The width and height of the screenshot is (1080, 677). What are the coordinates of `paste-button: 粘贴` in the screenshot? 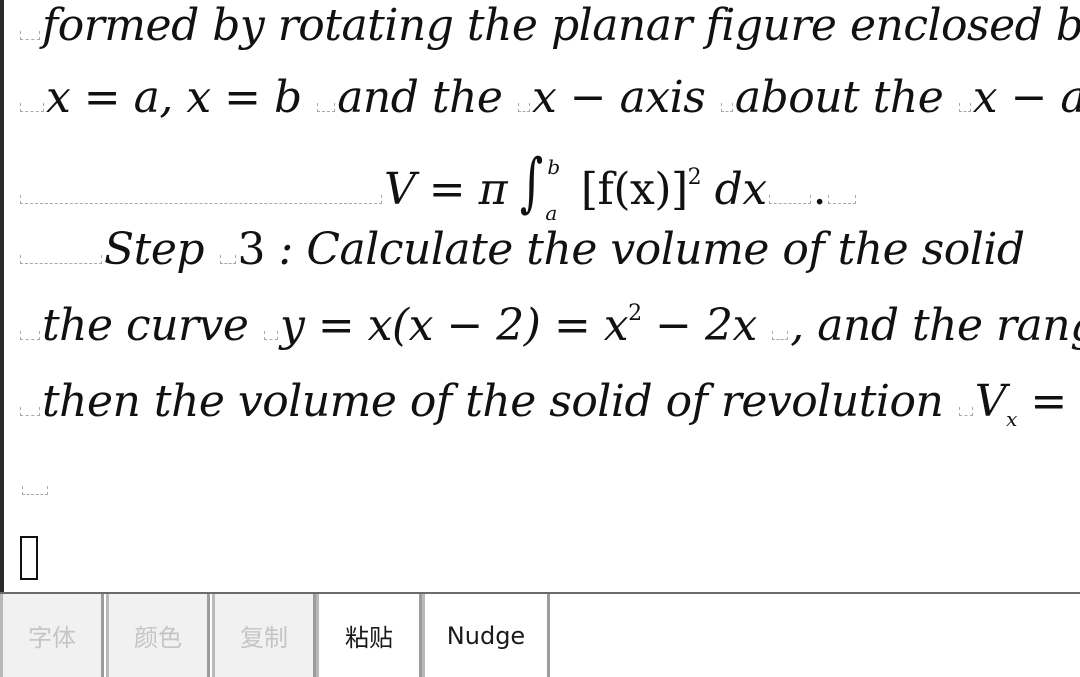 It's located at (369, 635).